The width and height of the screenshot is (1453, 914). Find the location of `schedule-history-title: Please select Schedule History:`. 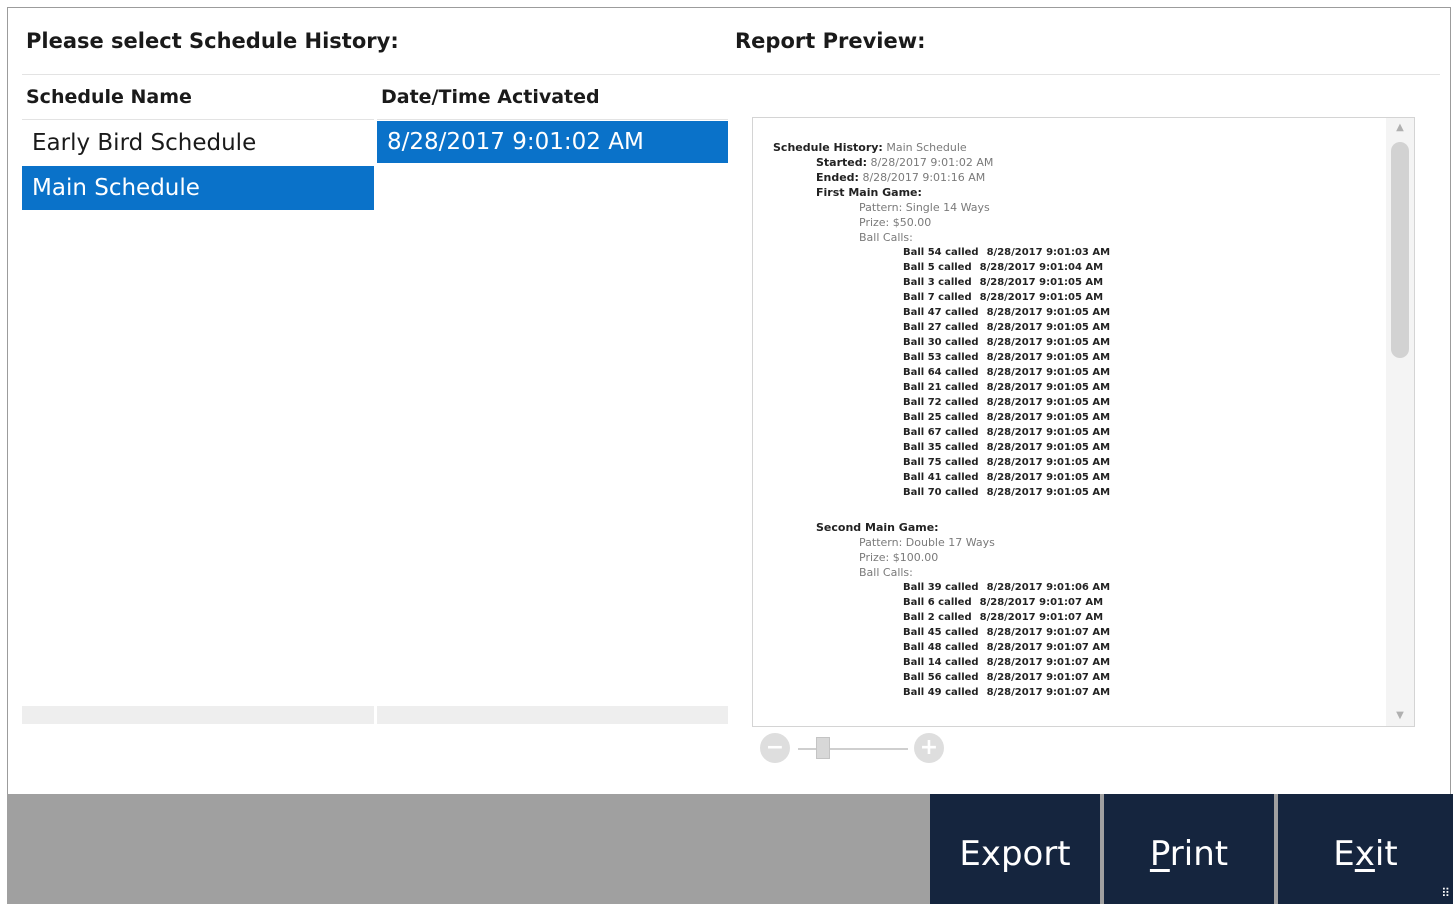

schedule-history-title: Please select Schedule History: is located at coordinates (212, 41).